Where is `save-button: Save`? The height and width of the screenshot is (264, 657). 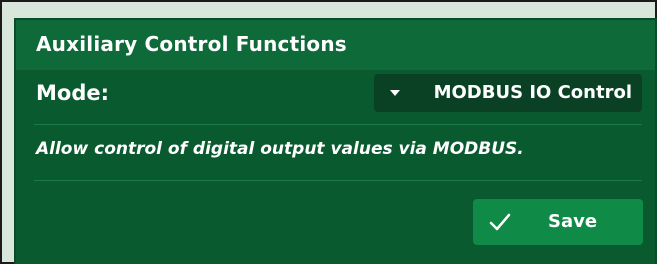 save-button: Save is located at coordinates (558, 222).